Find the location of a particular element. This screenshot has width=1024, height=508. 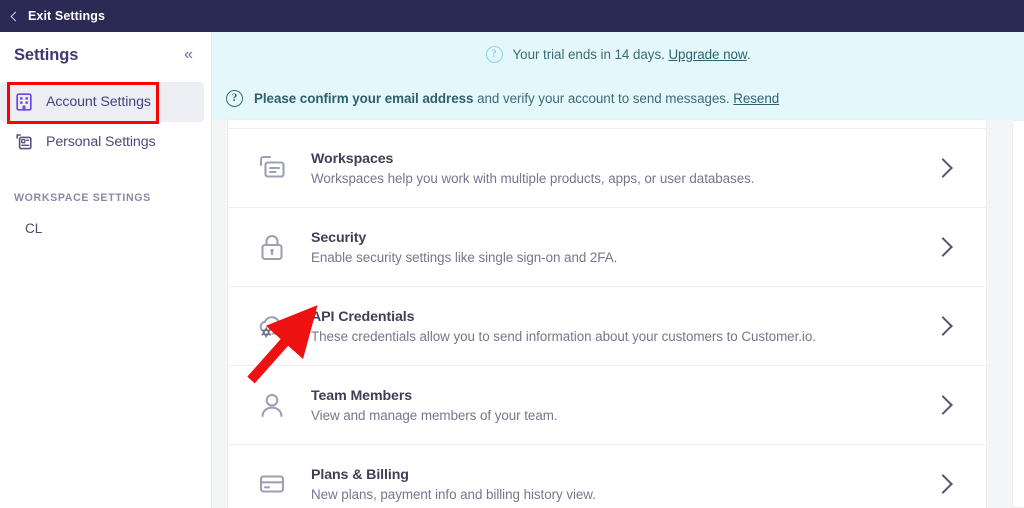

person-icon is located at coordinates (272, 405).